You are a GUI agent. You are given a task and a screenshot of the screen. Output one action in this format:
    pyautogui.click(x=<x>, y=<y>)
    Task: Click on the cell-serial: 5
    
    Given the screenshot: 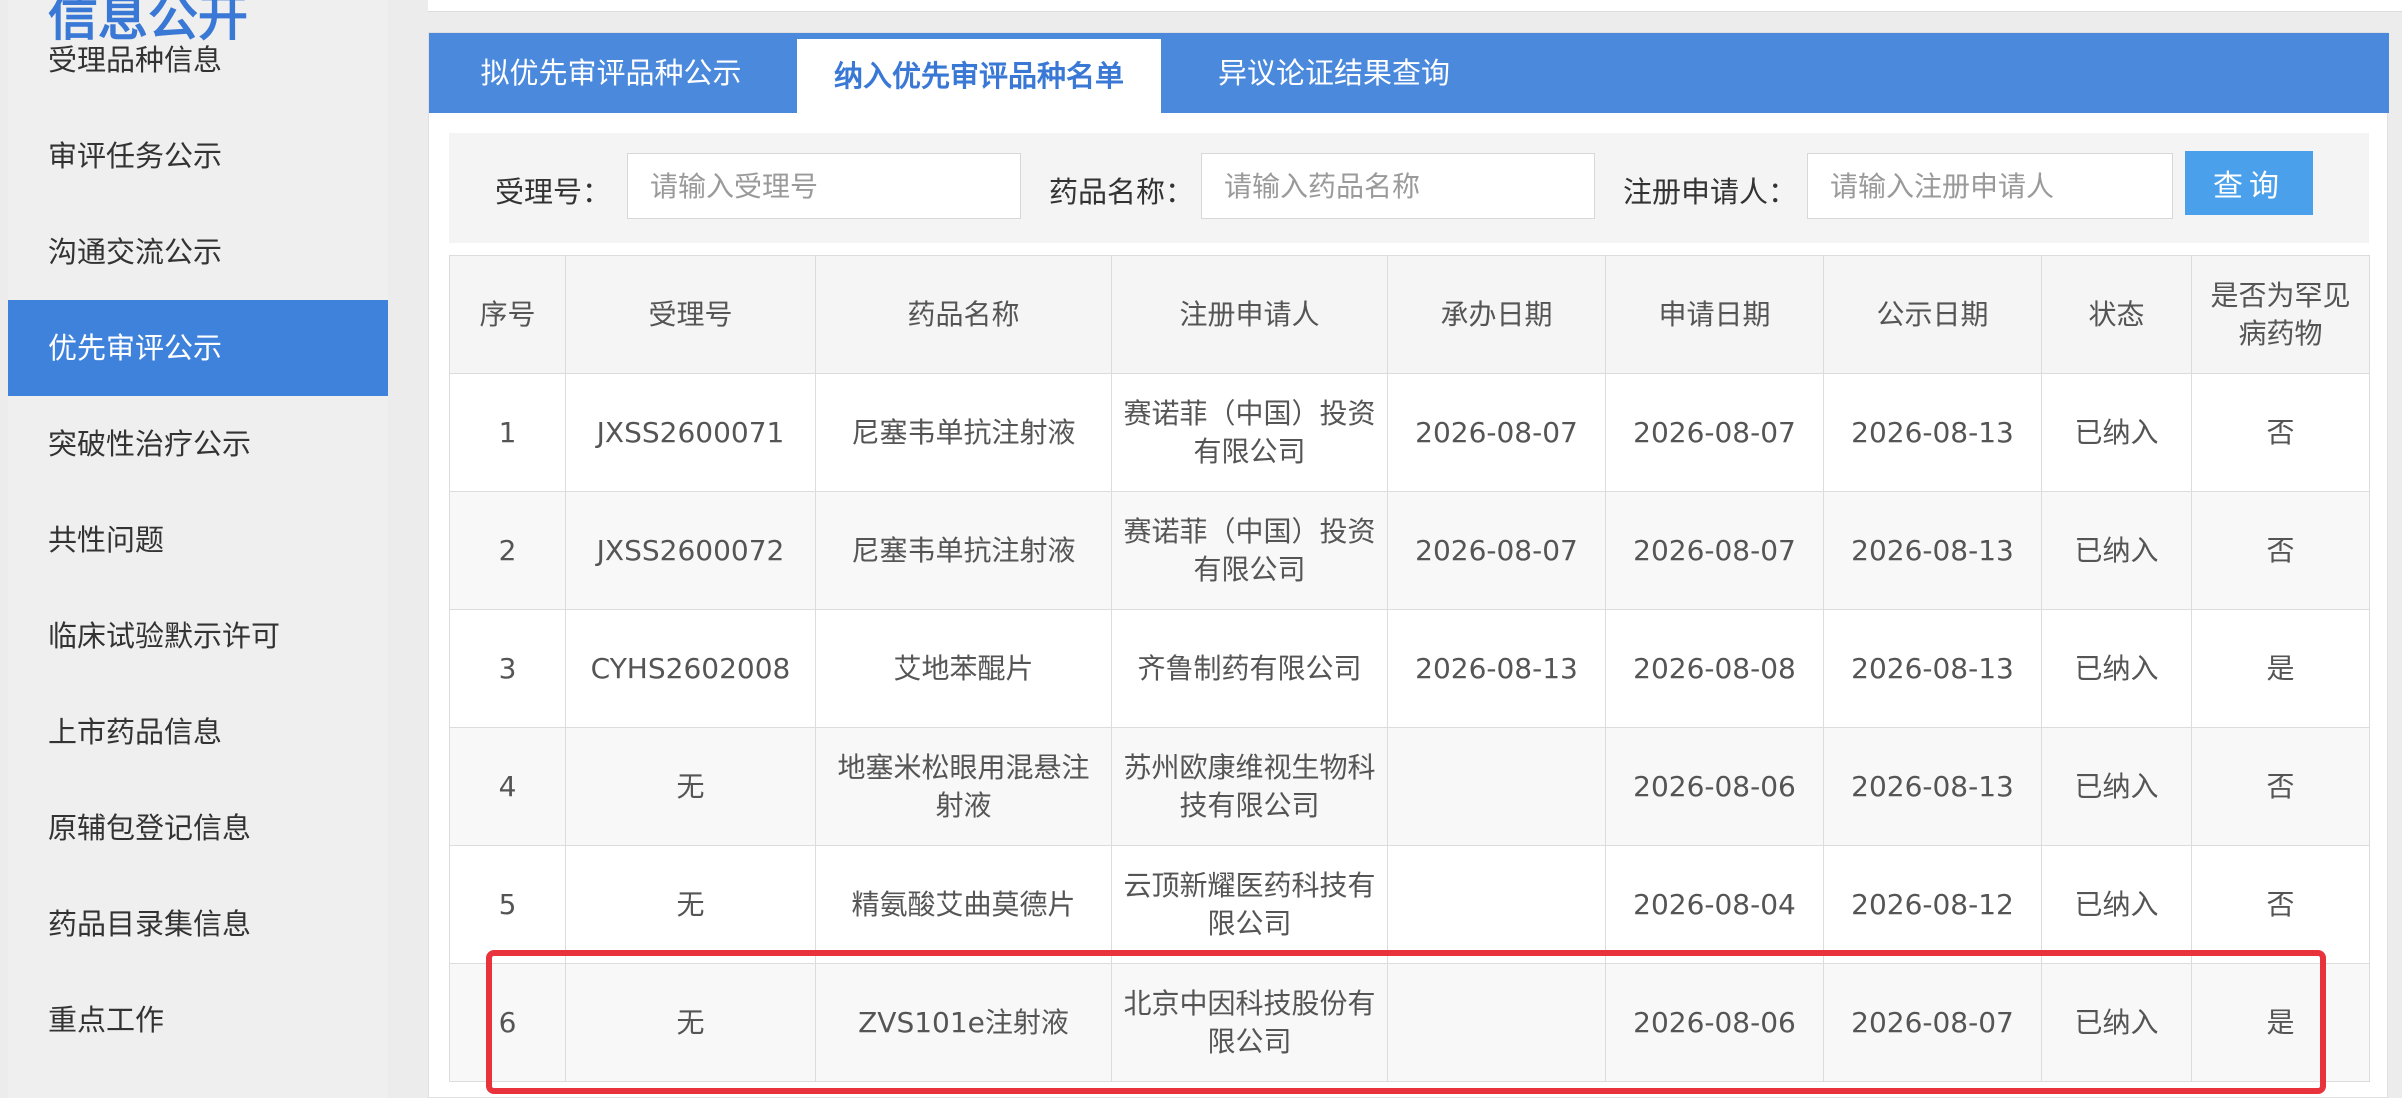 What is the action you would take?
    pyautogui.click(x=507, y=904)
    